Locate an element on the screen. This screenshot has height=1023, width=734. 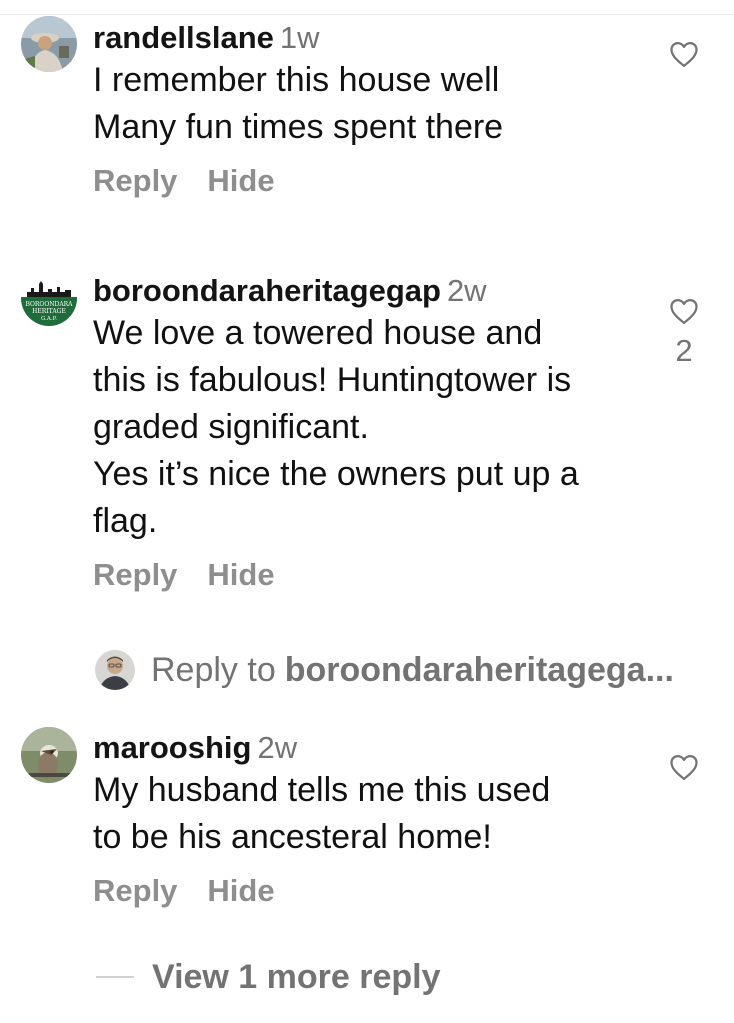
comment-header: randellslane 1w is located at coordinates (373, 38).